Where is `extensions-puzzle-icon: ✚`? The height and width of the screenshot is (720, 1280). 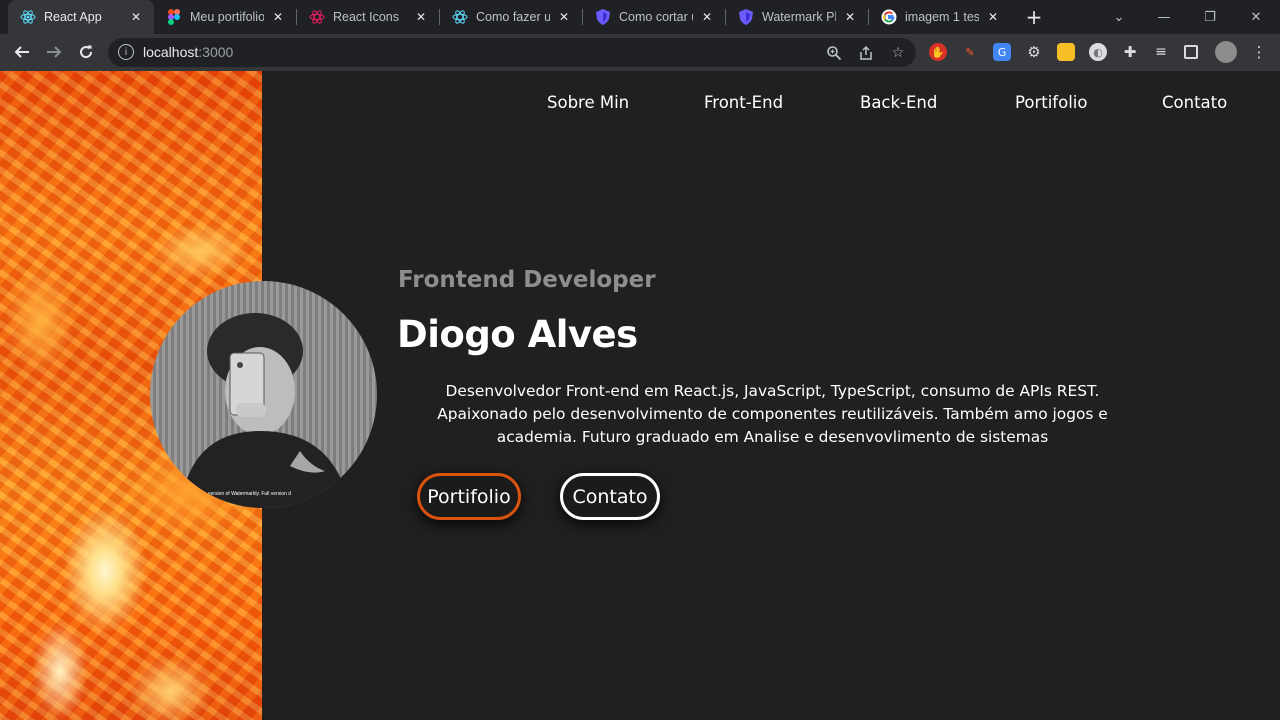 extensions-puzzle-icon: ✚ is located at coordinates (1130, 52).